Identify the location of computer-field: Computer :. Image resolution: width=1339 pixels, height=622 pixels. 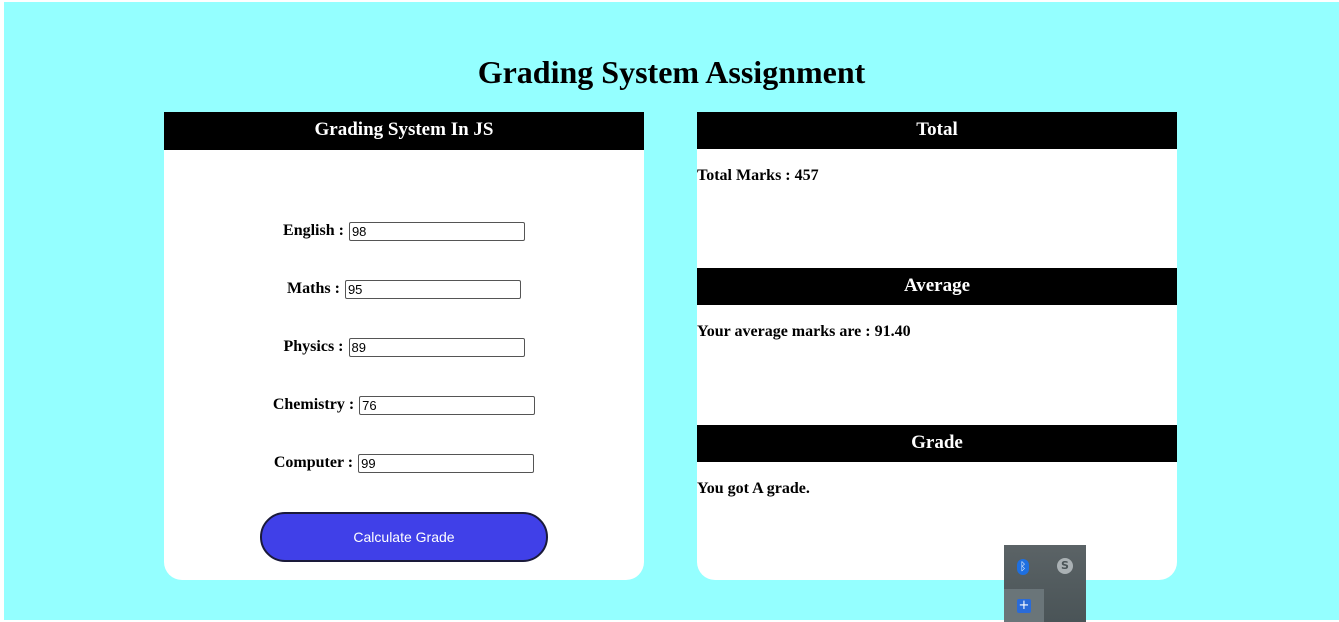
(404, 463).